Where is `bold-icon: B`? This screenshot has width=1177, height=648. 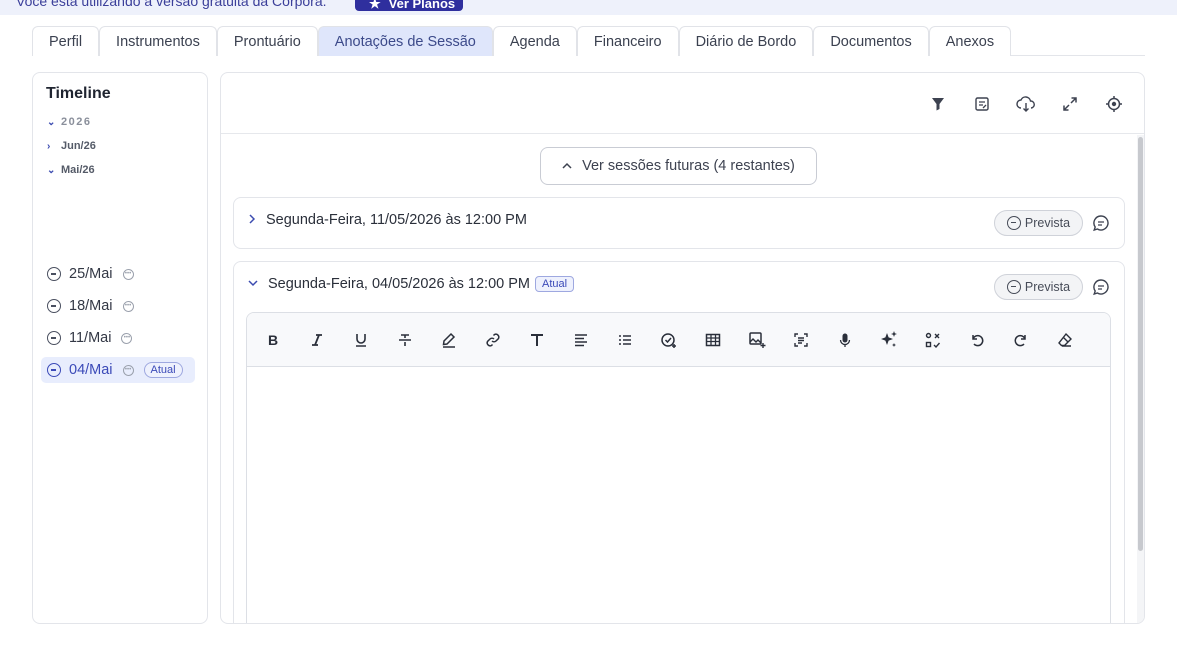 bold-icon: B is located at coordinates (273, 340).